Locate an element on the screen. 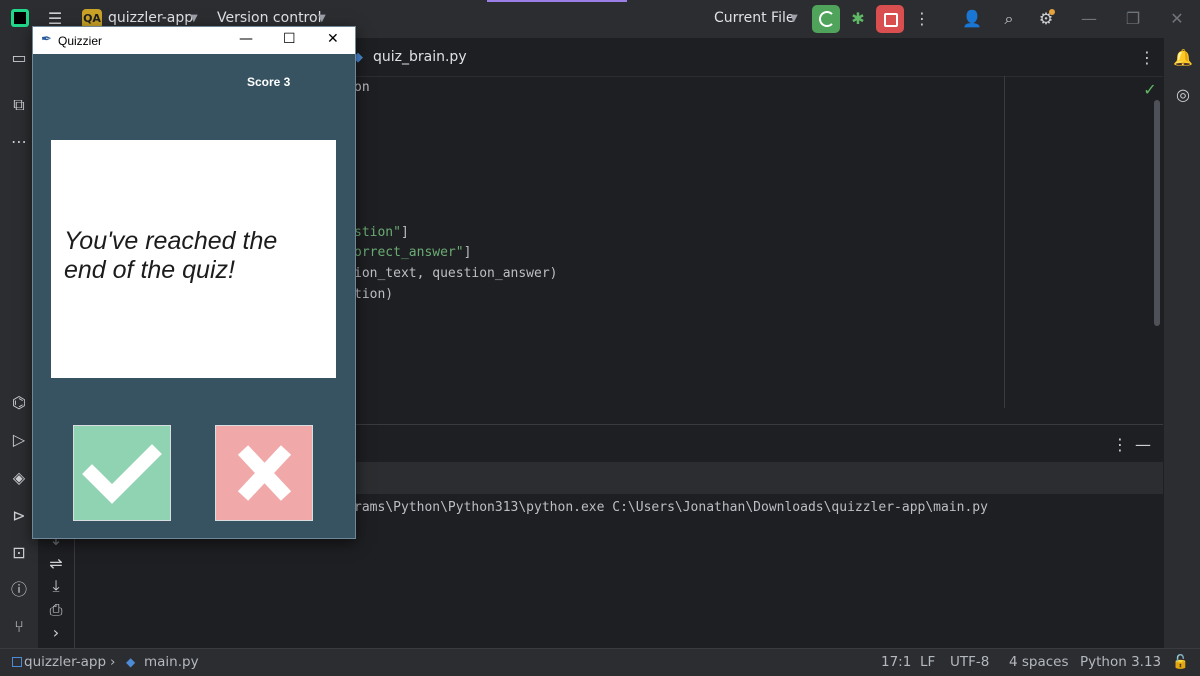  score-label: Score 3 is located at coordinates (269, 82).